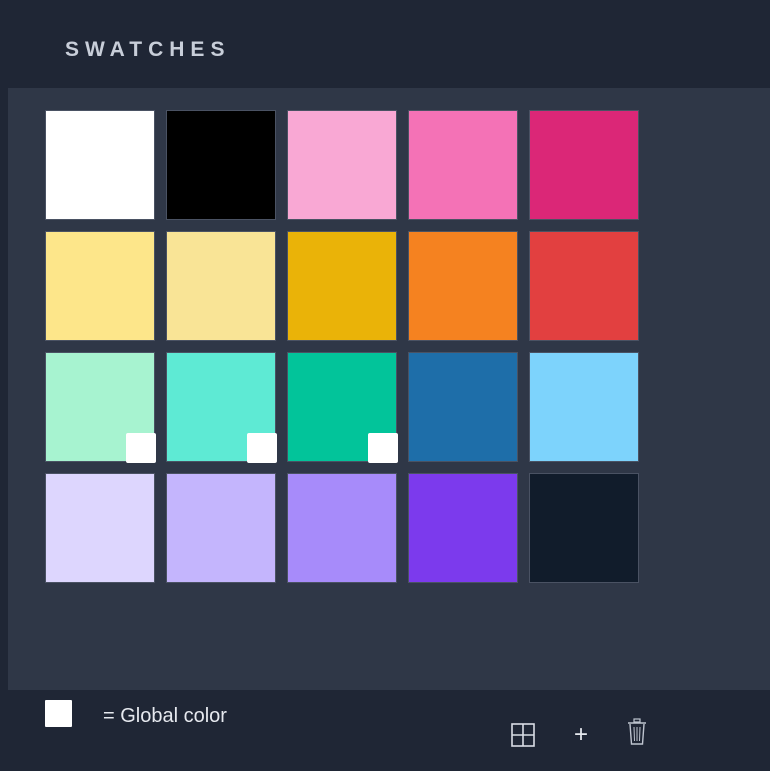  What do you see at coordinates (148, 49) in the screenshot?
I see `panel-title: SWATCHES` at bounding box center [148, 49].